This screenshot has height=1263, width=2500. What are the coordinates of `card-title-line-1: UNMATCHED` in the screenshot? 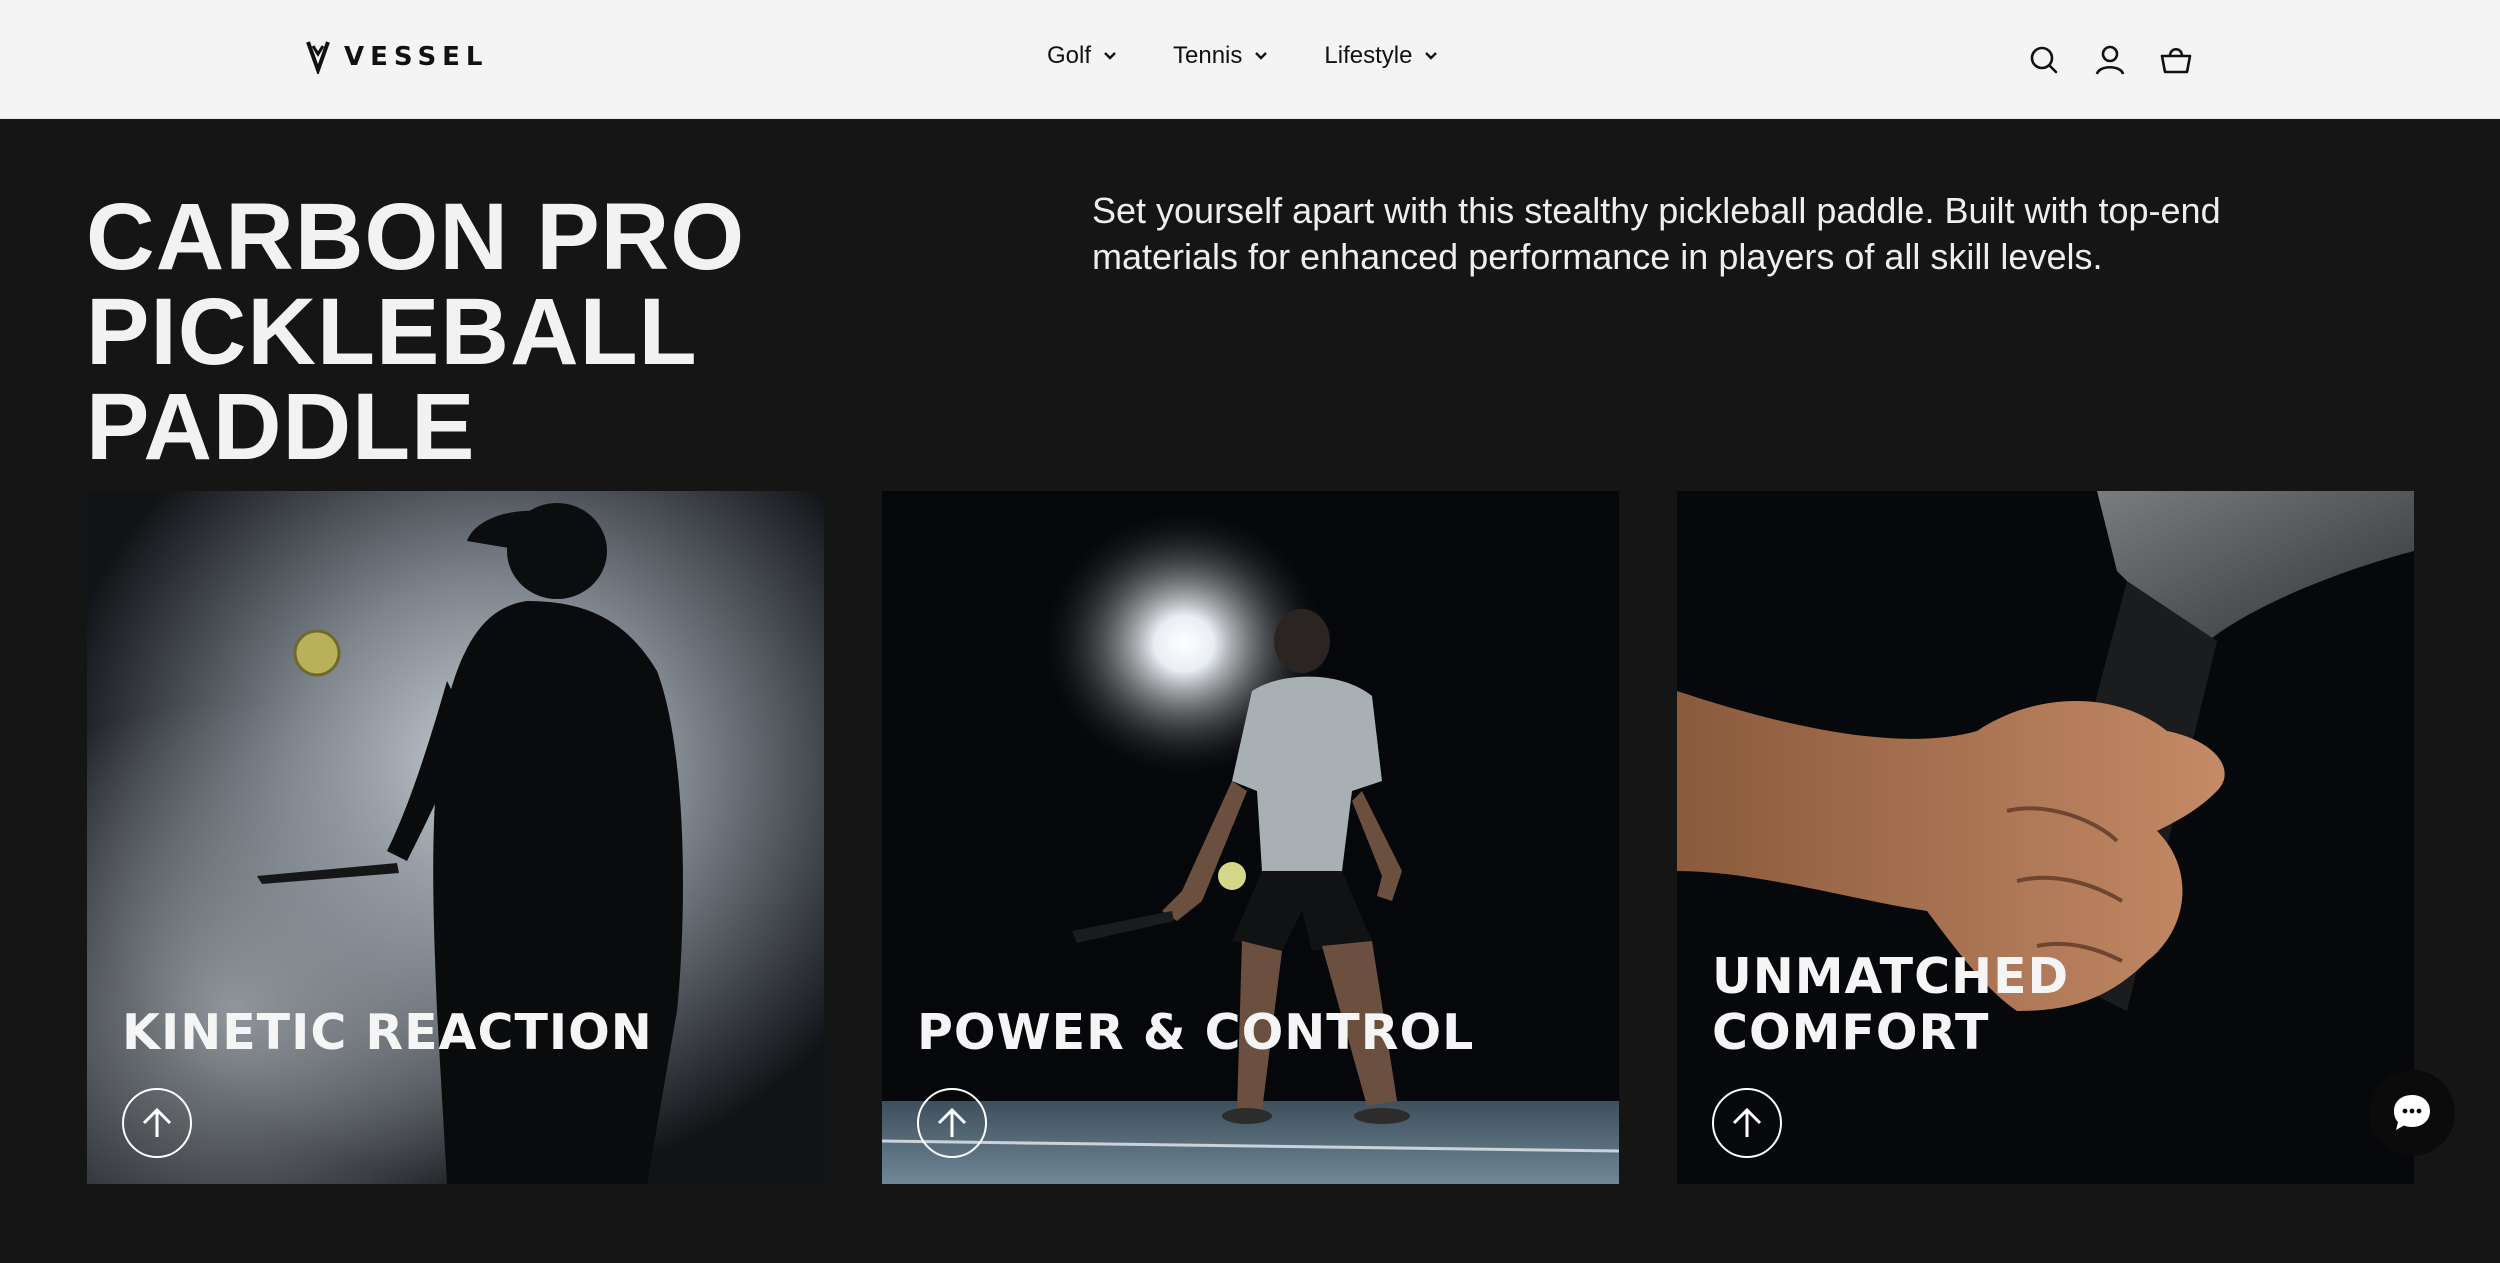 It's located at (1891, 976).